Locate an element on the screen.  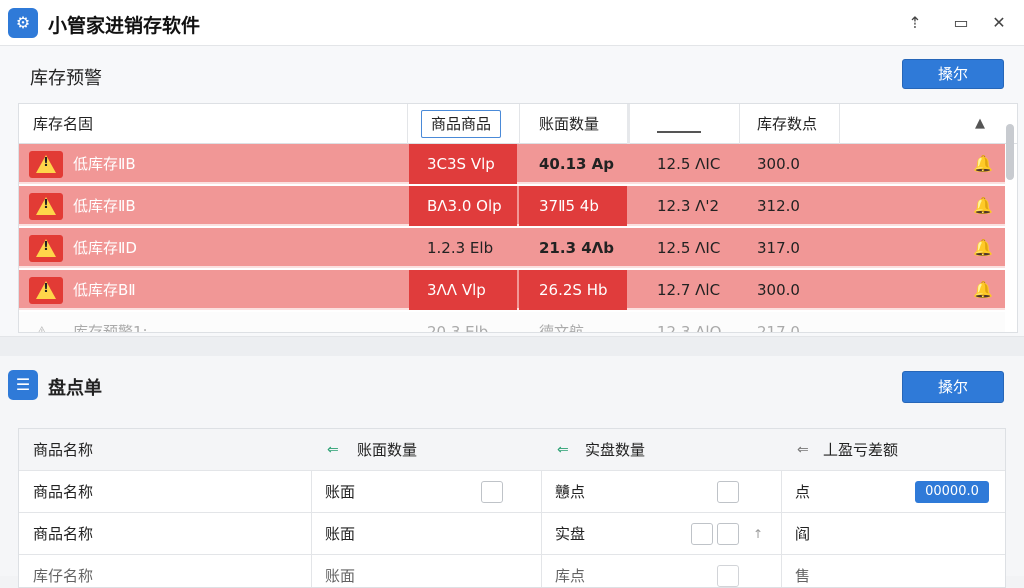
cell-value: 3ΛΛ Vlp is located at coordinates (456, 290).